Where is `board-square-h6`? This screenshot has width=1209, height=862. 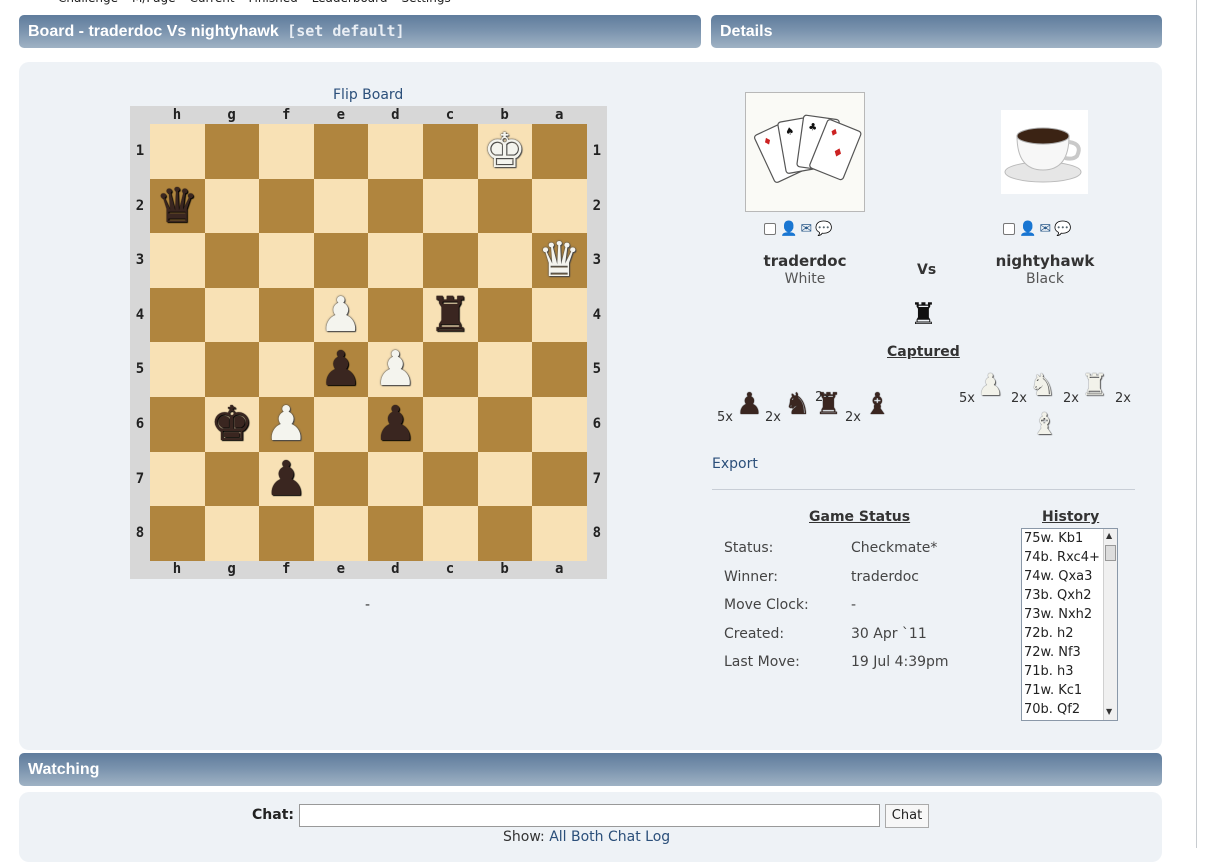
board-square-h6 is located at coordinates (177, 424).